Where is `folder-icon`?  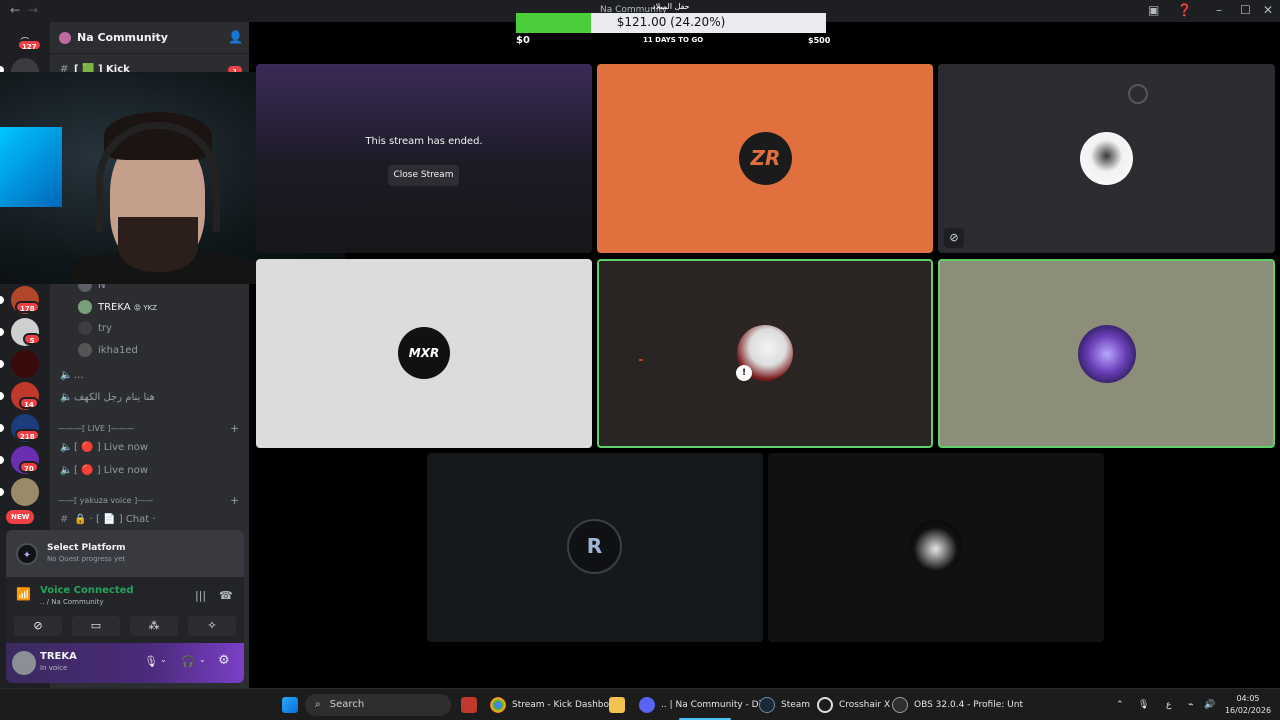 folder-icon is located at coordinates (617, 704).